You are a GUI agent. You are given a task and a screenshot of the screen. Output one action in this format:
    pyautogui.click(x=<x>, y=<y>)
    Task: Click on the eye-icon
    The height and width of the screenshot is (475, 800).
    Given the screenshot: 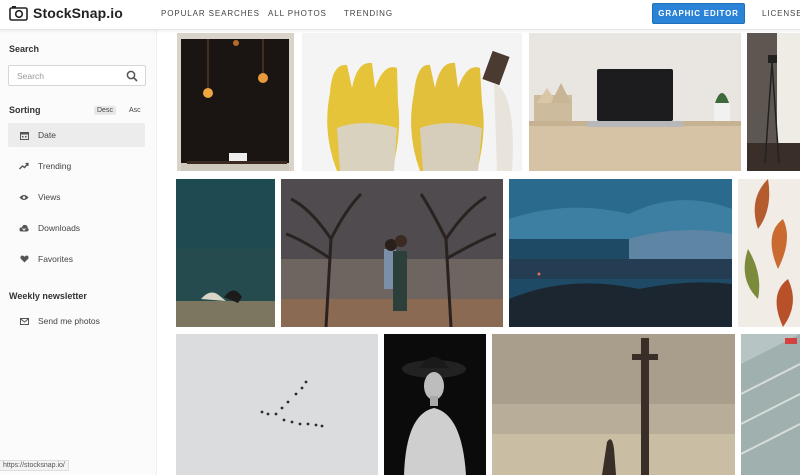 What is the action you would take?
    pyautogui.click(x=24, y=197)
    